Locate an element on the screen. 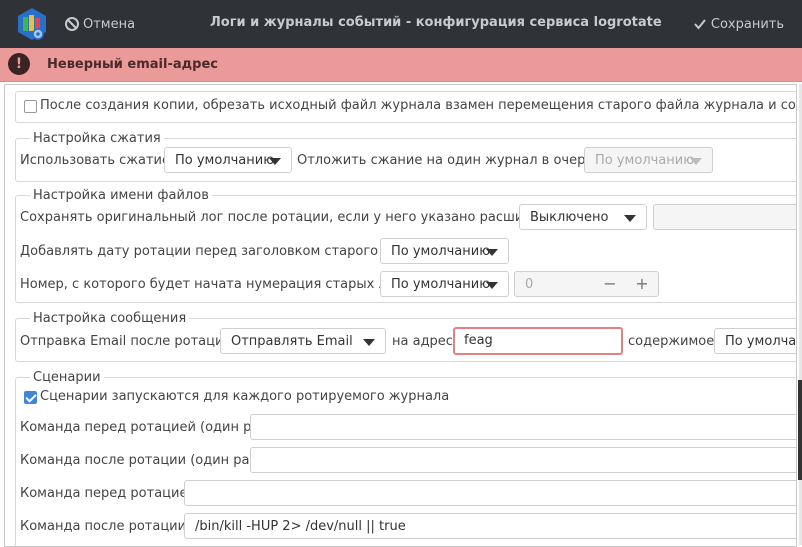 The width and height of the screenshot is (802, 547). address-input: feag is located at coordinates (538, 341).